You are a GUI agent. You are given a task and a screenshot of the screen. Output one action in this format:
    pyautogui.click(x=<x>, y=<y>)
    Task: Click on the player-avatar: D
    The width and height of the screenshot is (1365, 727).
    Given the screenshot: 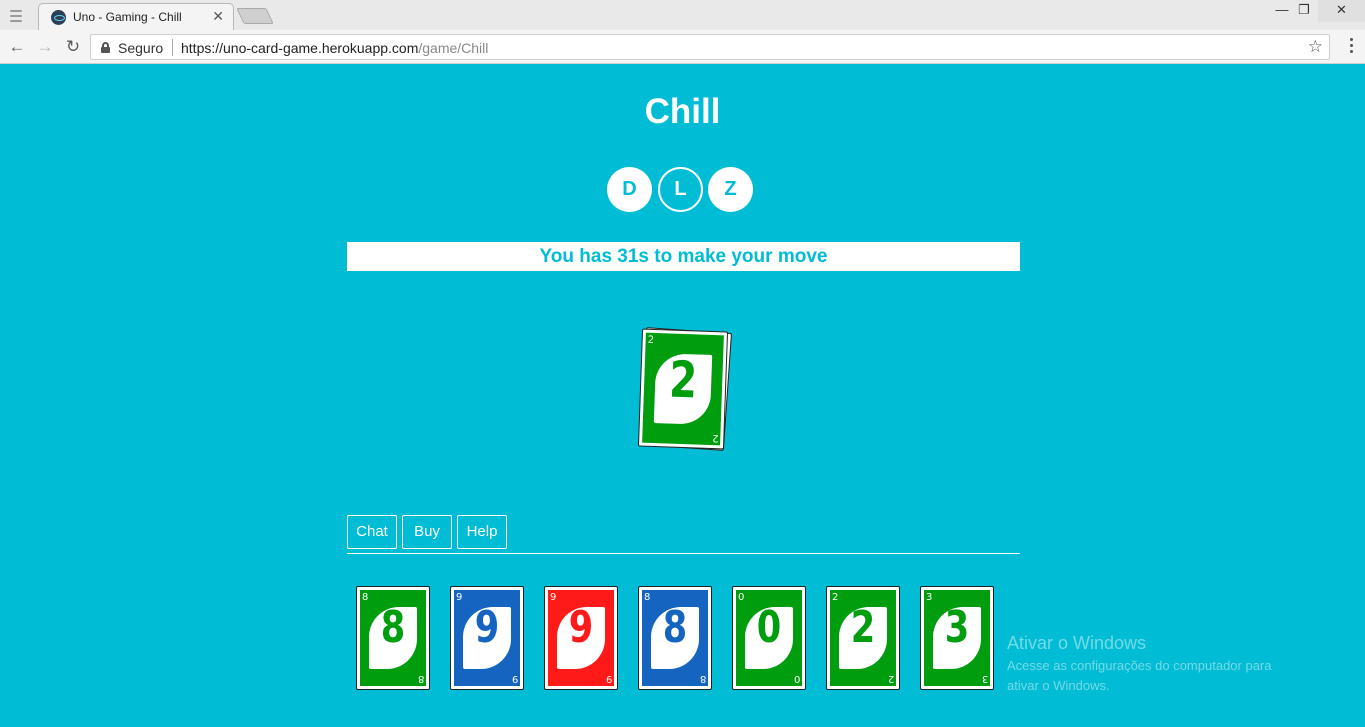 What is the action you would take?
    pyautogui.click(x=629, y=189)
    